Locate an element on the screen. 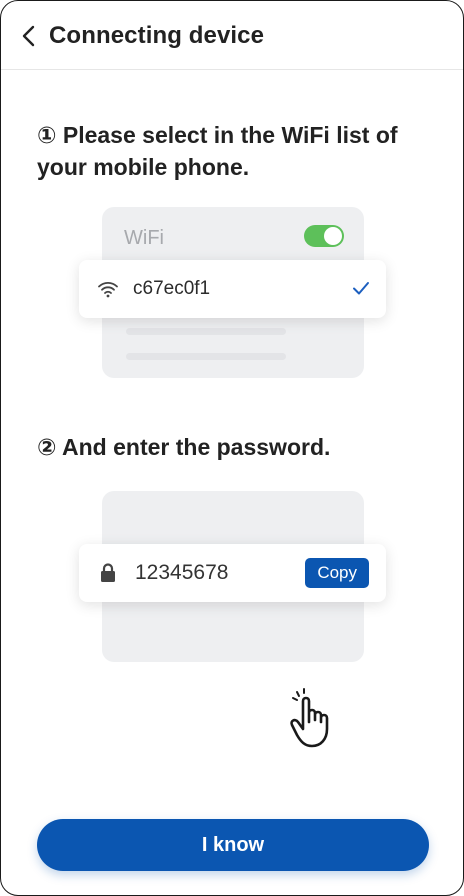  password-item: 12345678 Copy is located at coordinates (232, 573).